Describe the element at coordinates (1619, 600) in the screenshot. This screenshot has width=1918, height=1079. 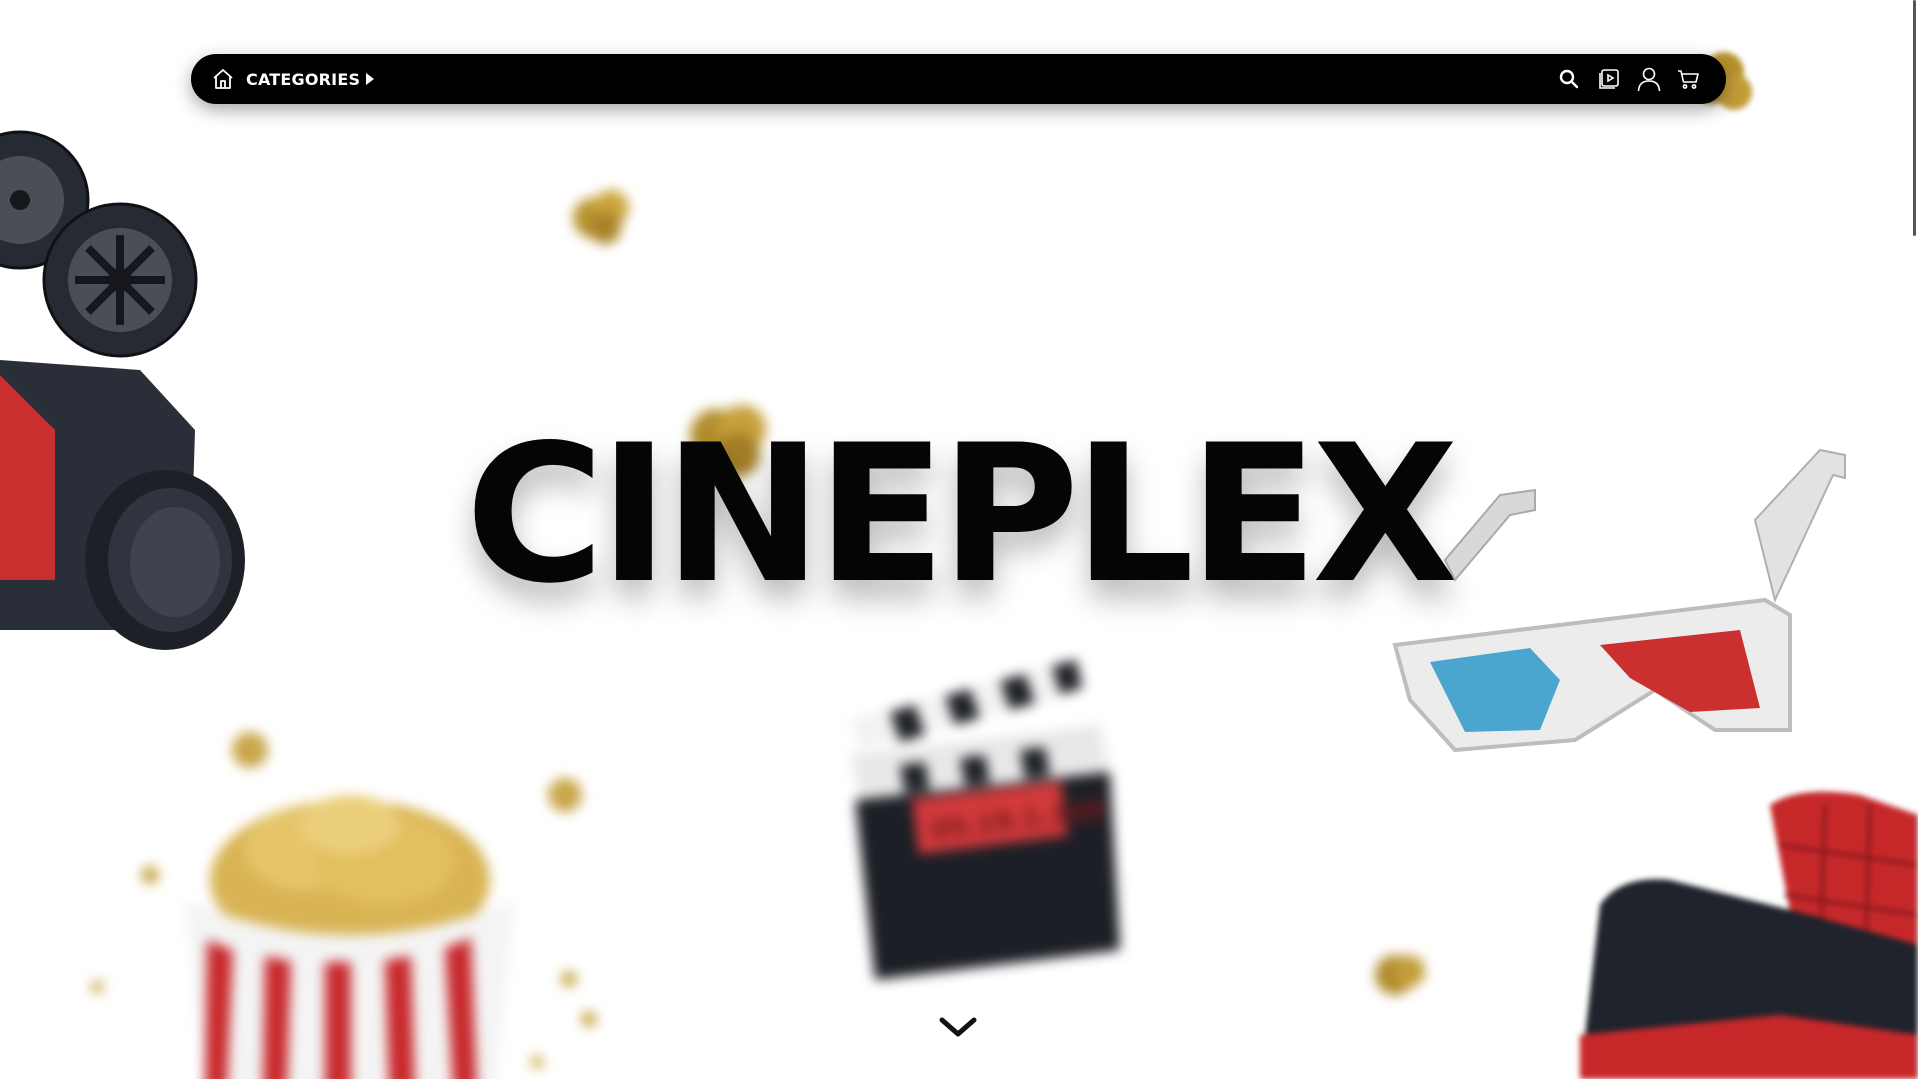
I see `3d-glasses-illustration` at that location.